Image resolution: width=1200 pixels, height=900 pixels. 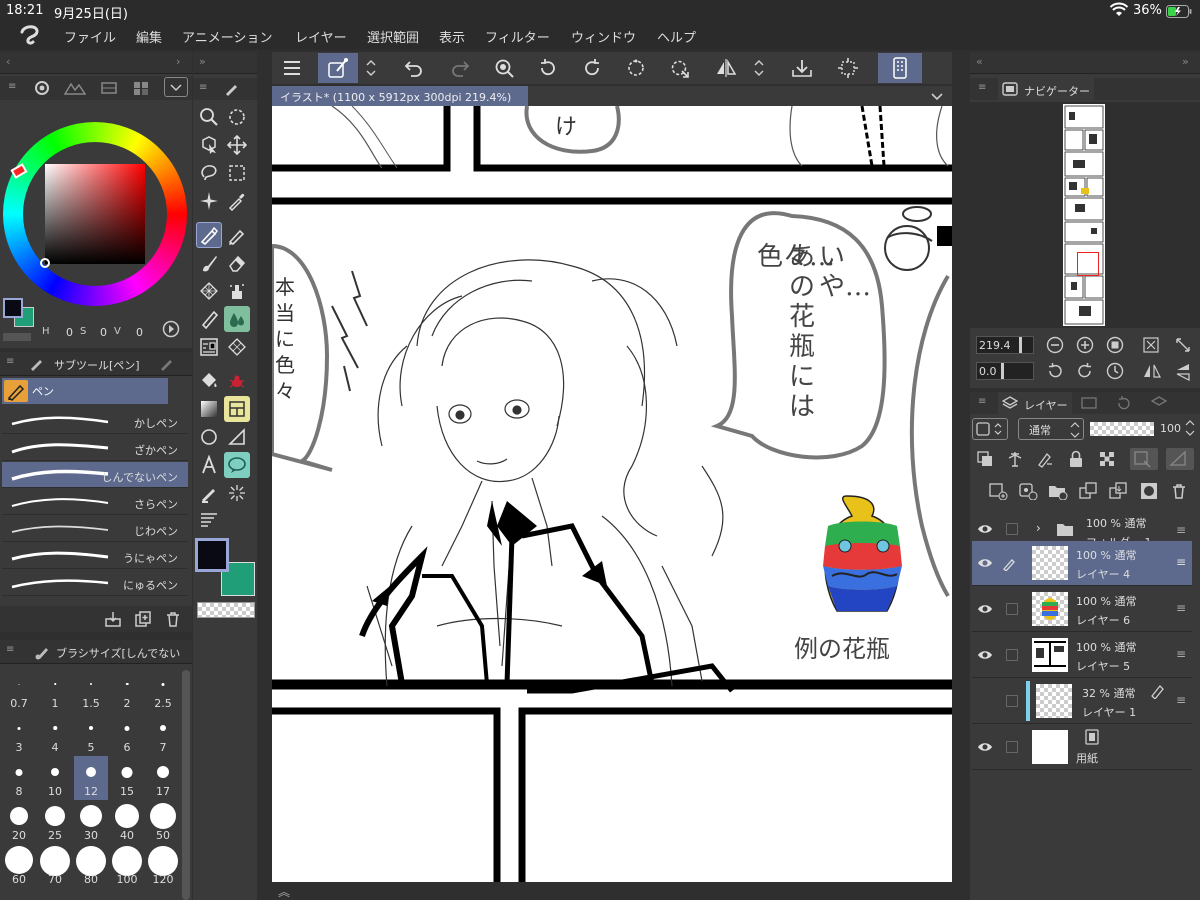 I want to click on flip-vertical-icon, so click(x=1183, y=372).